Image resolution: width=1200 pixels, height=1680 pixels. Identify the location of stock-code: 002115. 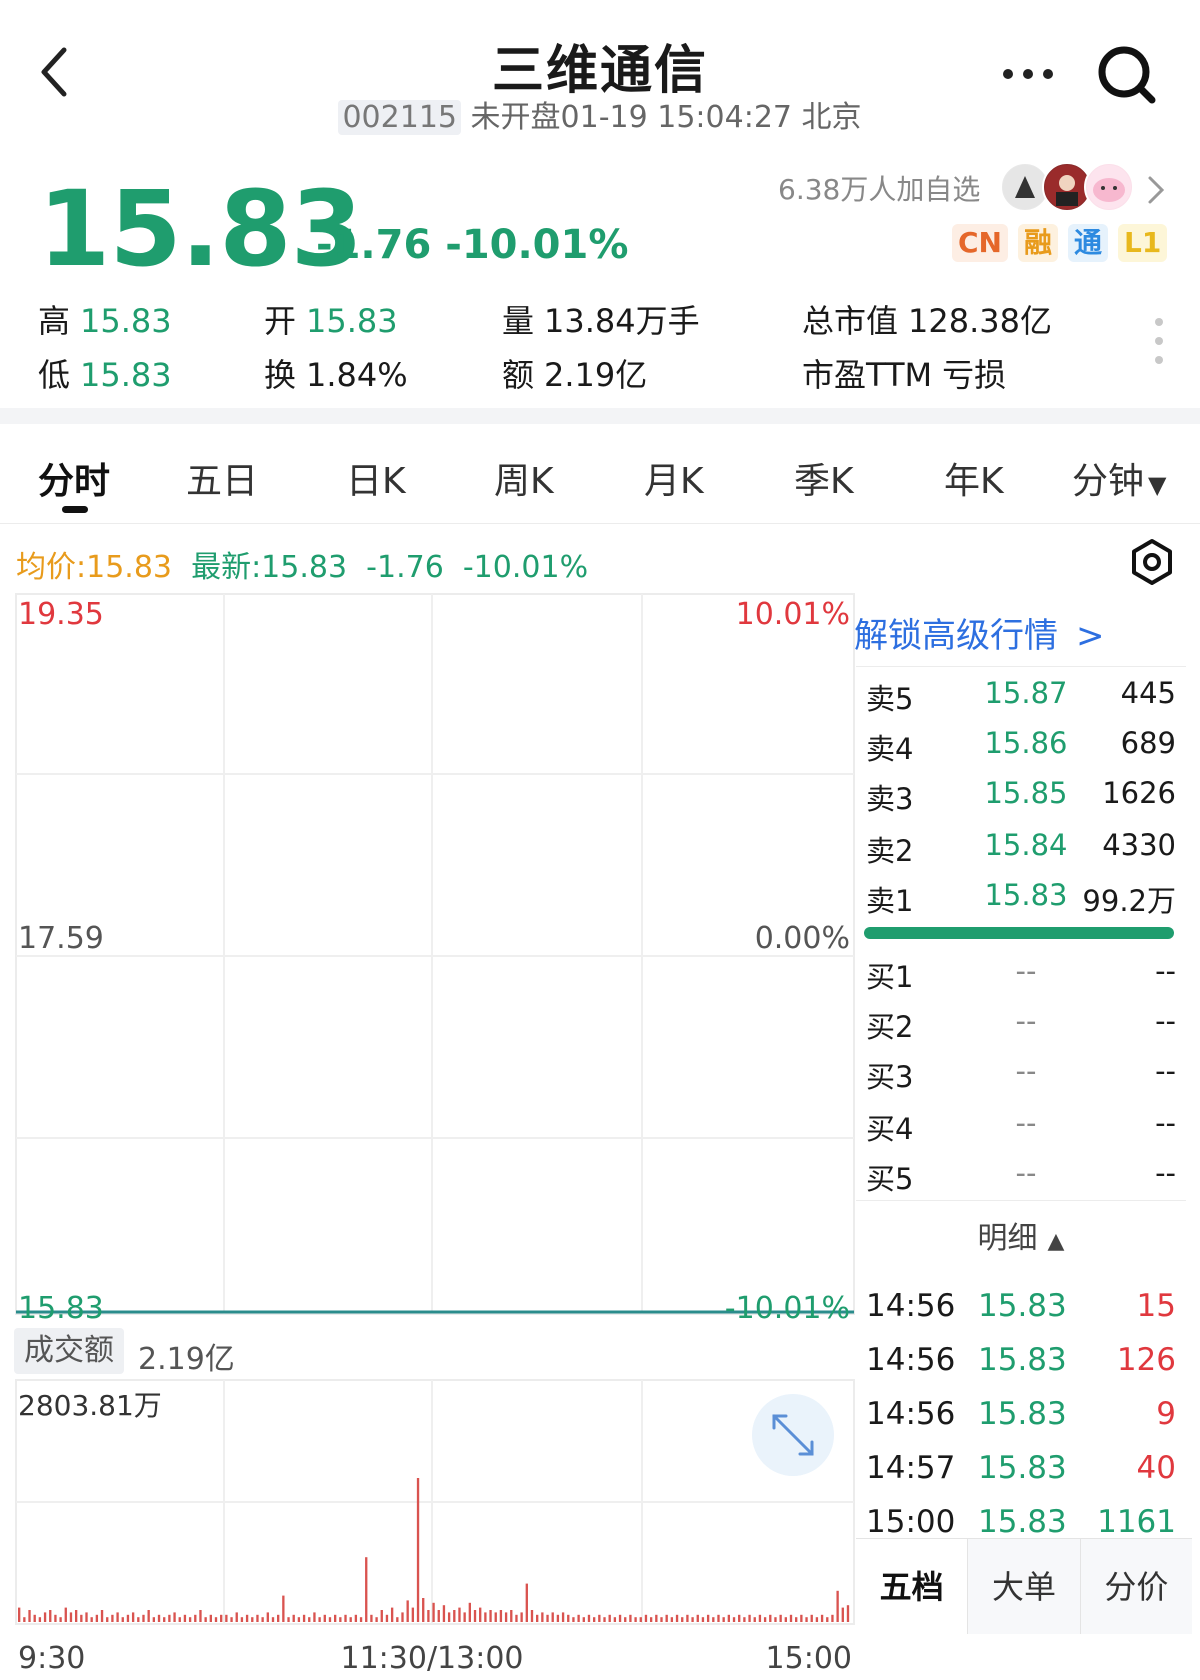
(399, 117).